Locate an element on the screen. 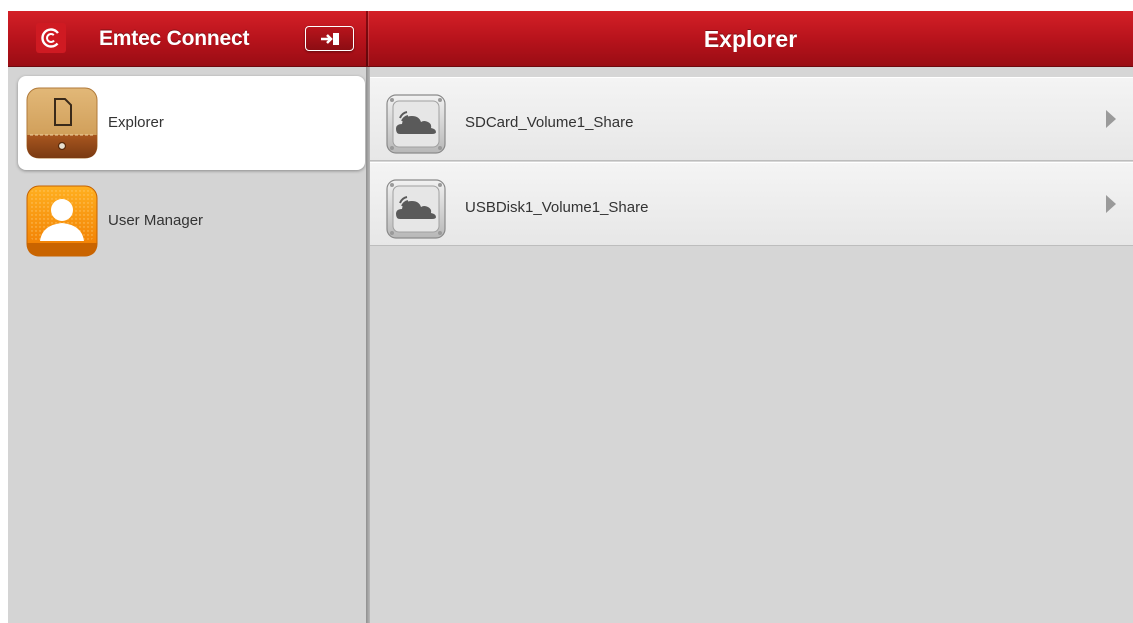  logout-button is located at coordinates (329, 38).